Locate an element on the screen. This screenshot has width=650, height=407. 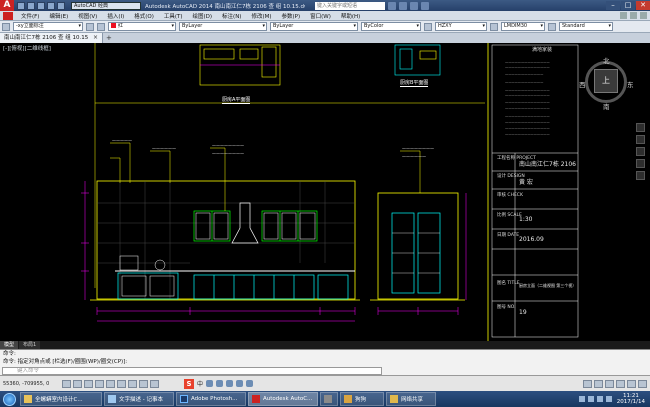
menu-insert: 插入(I) is located at coordinates (115, 16).